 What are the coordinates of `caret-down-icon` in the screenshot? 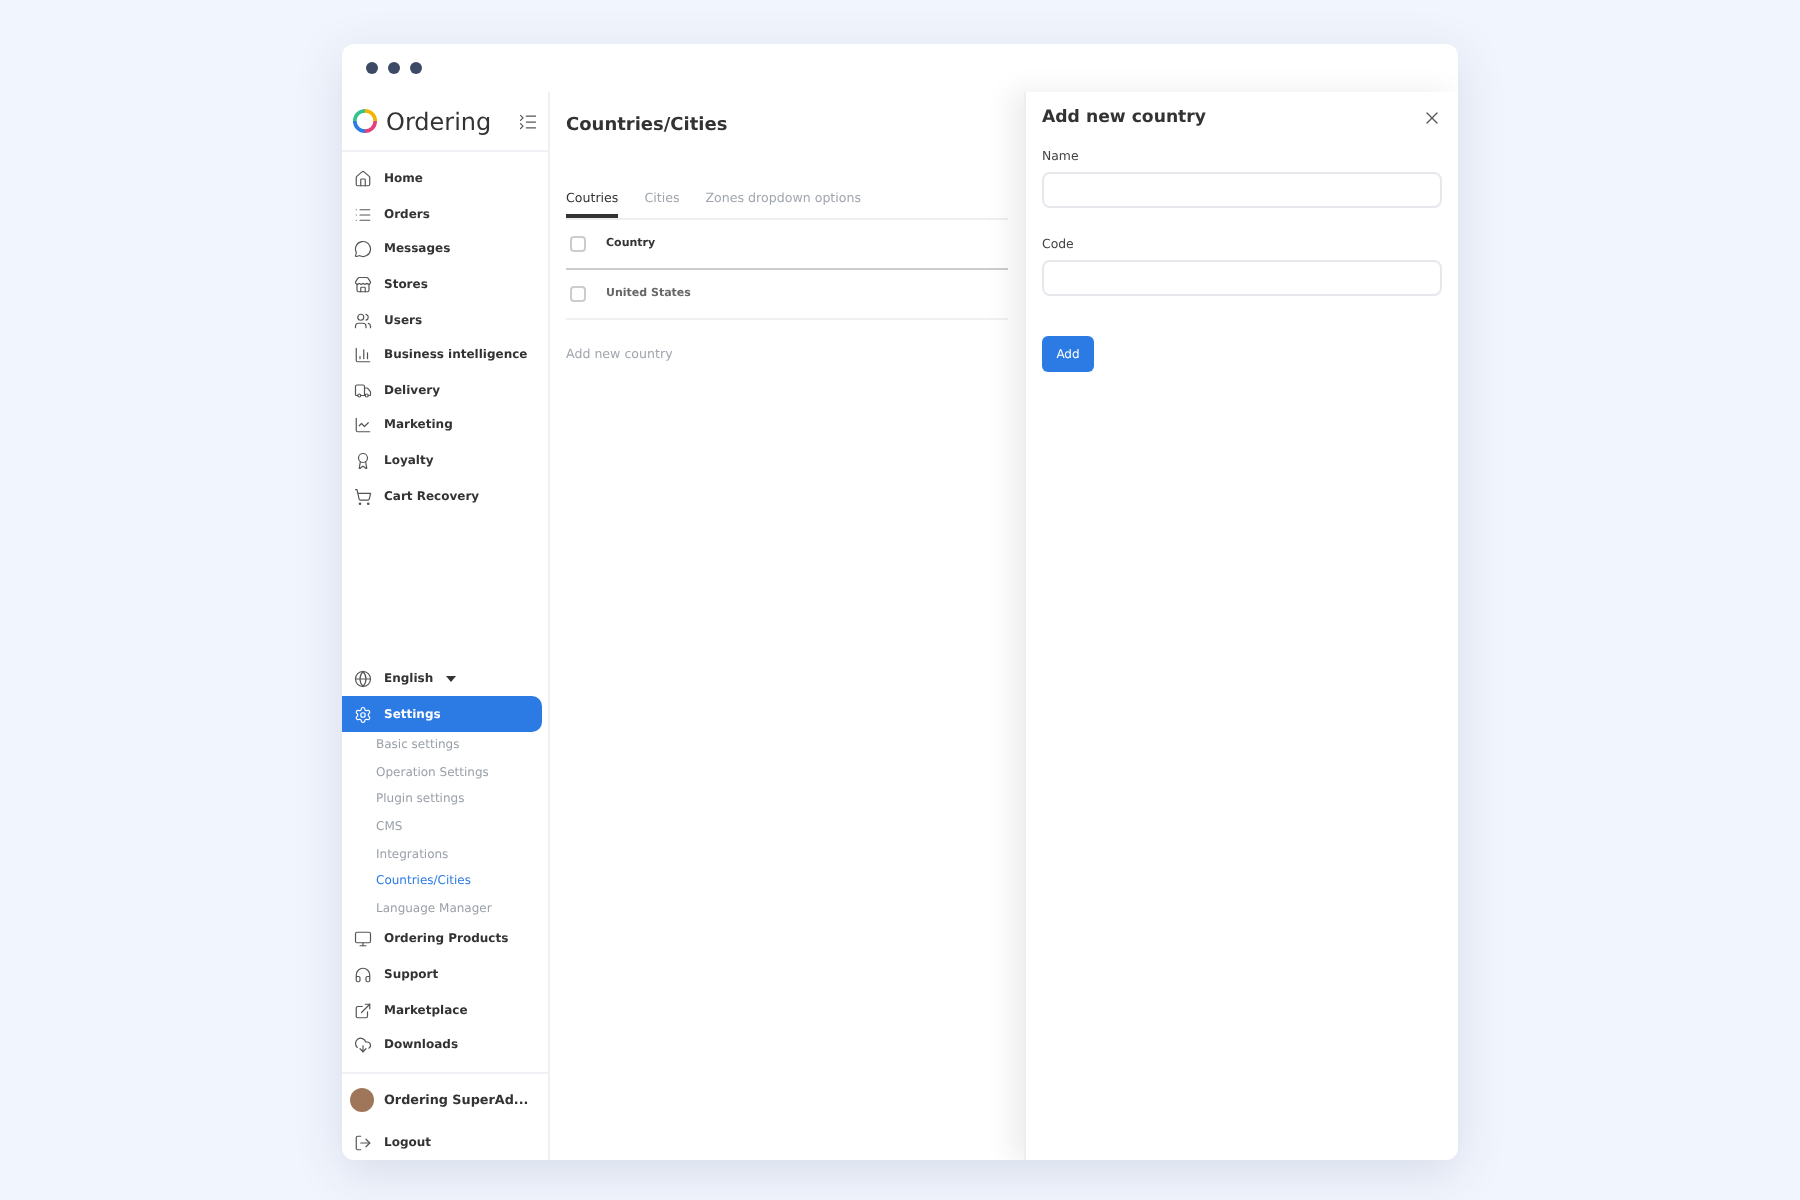 It's located at (450, 678).